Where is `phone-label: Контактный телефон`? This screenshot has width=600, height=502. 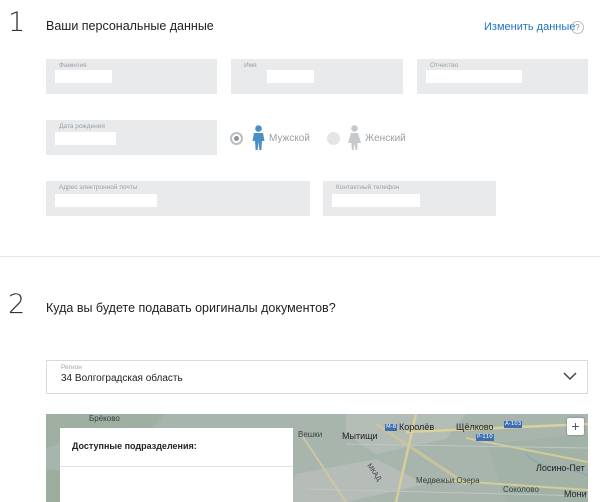 phone-label: Контактный телефон is located at coordinates (368, 187).